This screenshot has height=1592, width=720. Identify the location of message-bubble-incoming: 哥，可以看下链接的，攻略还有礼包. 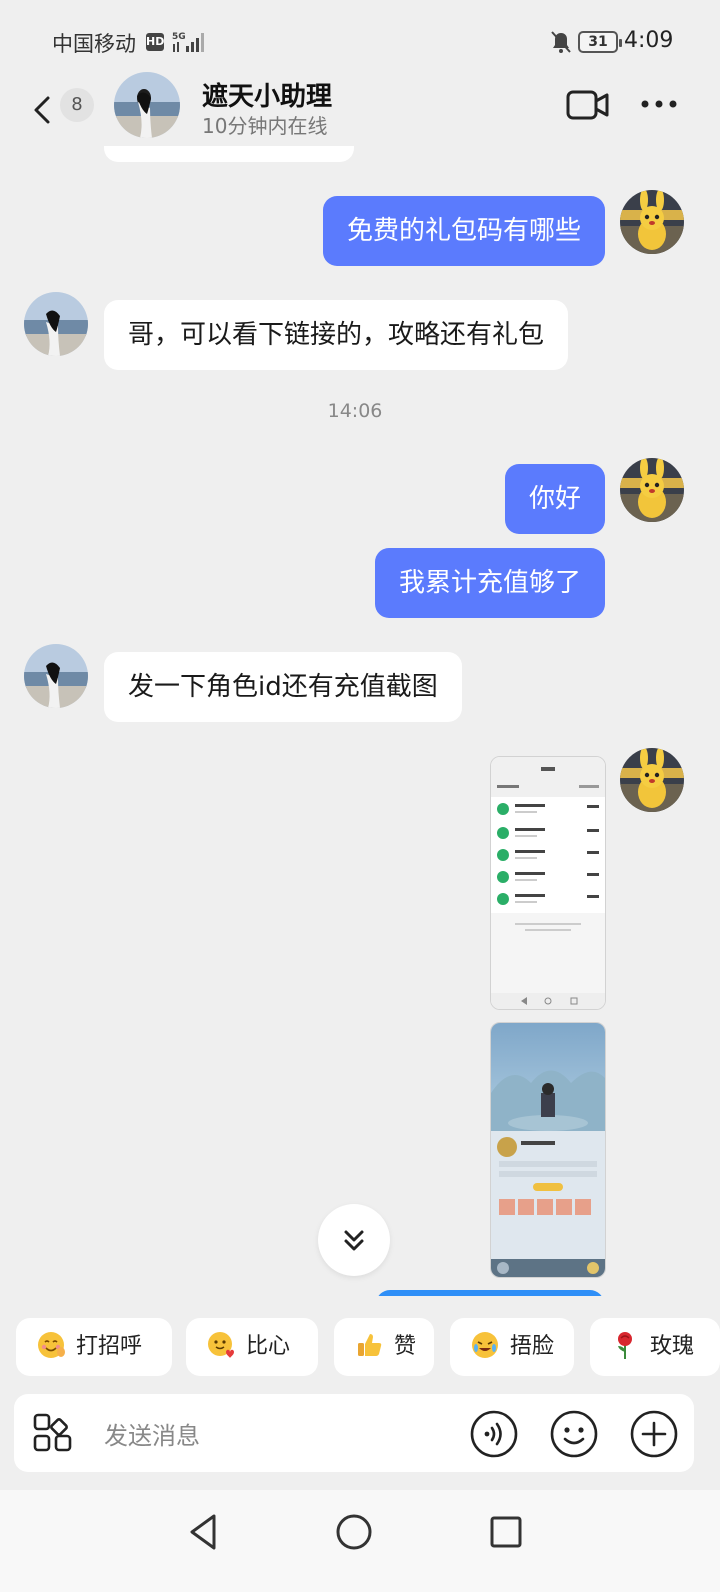
(336, 335).